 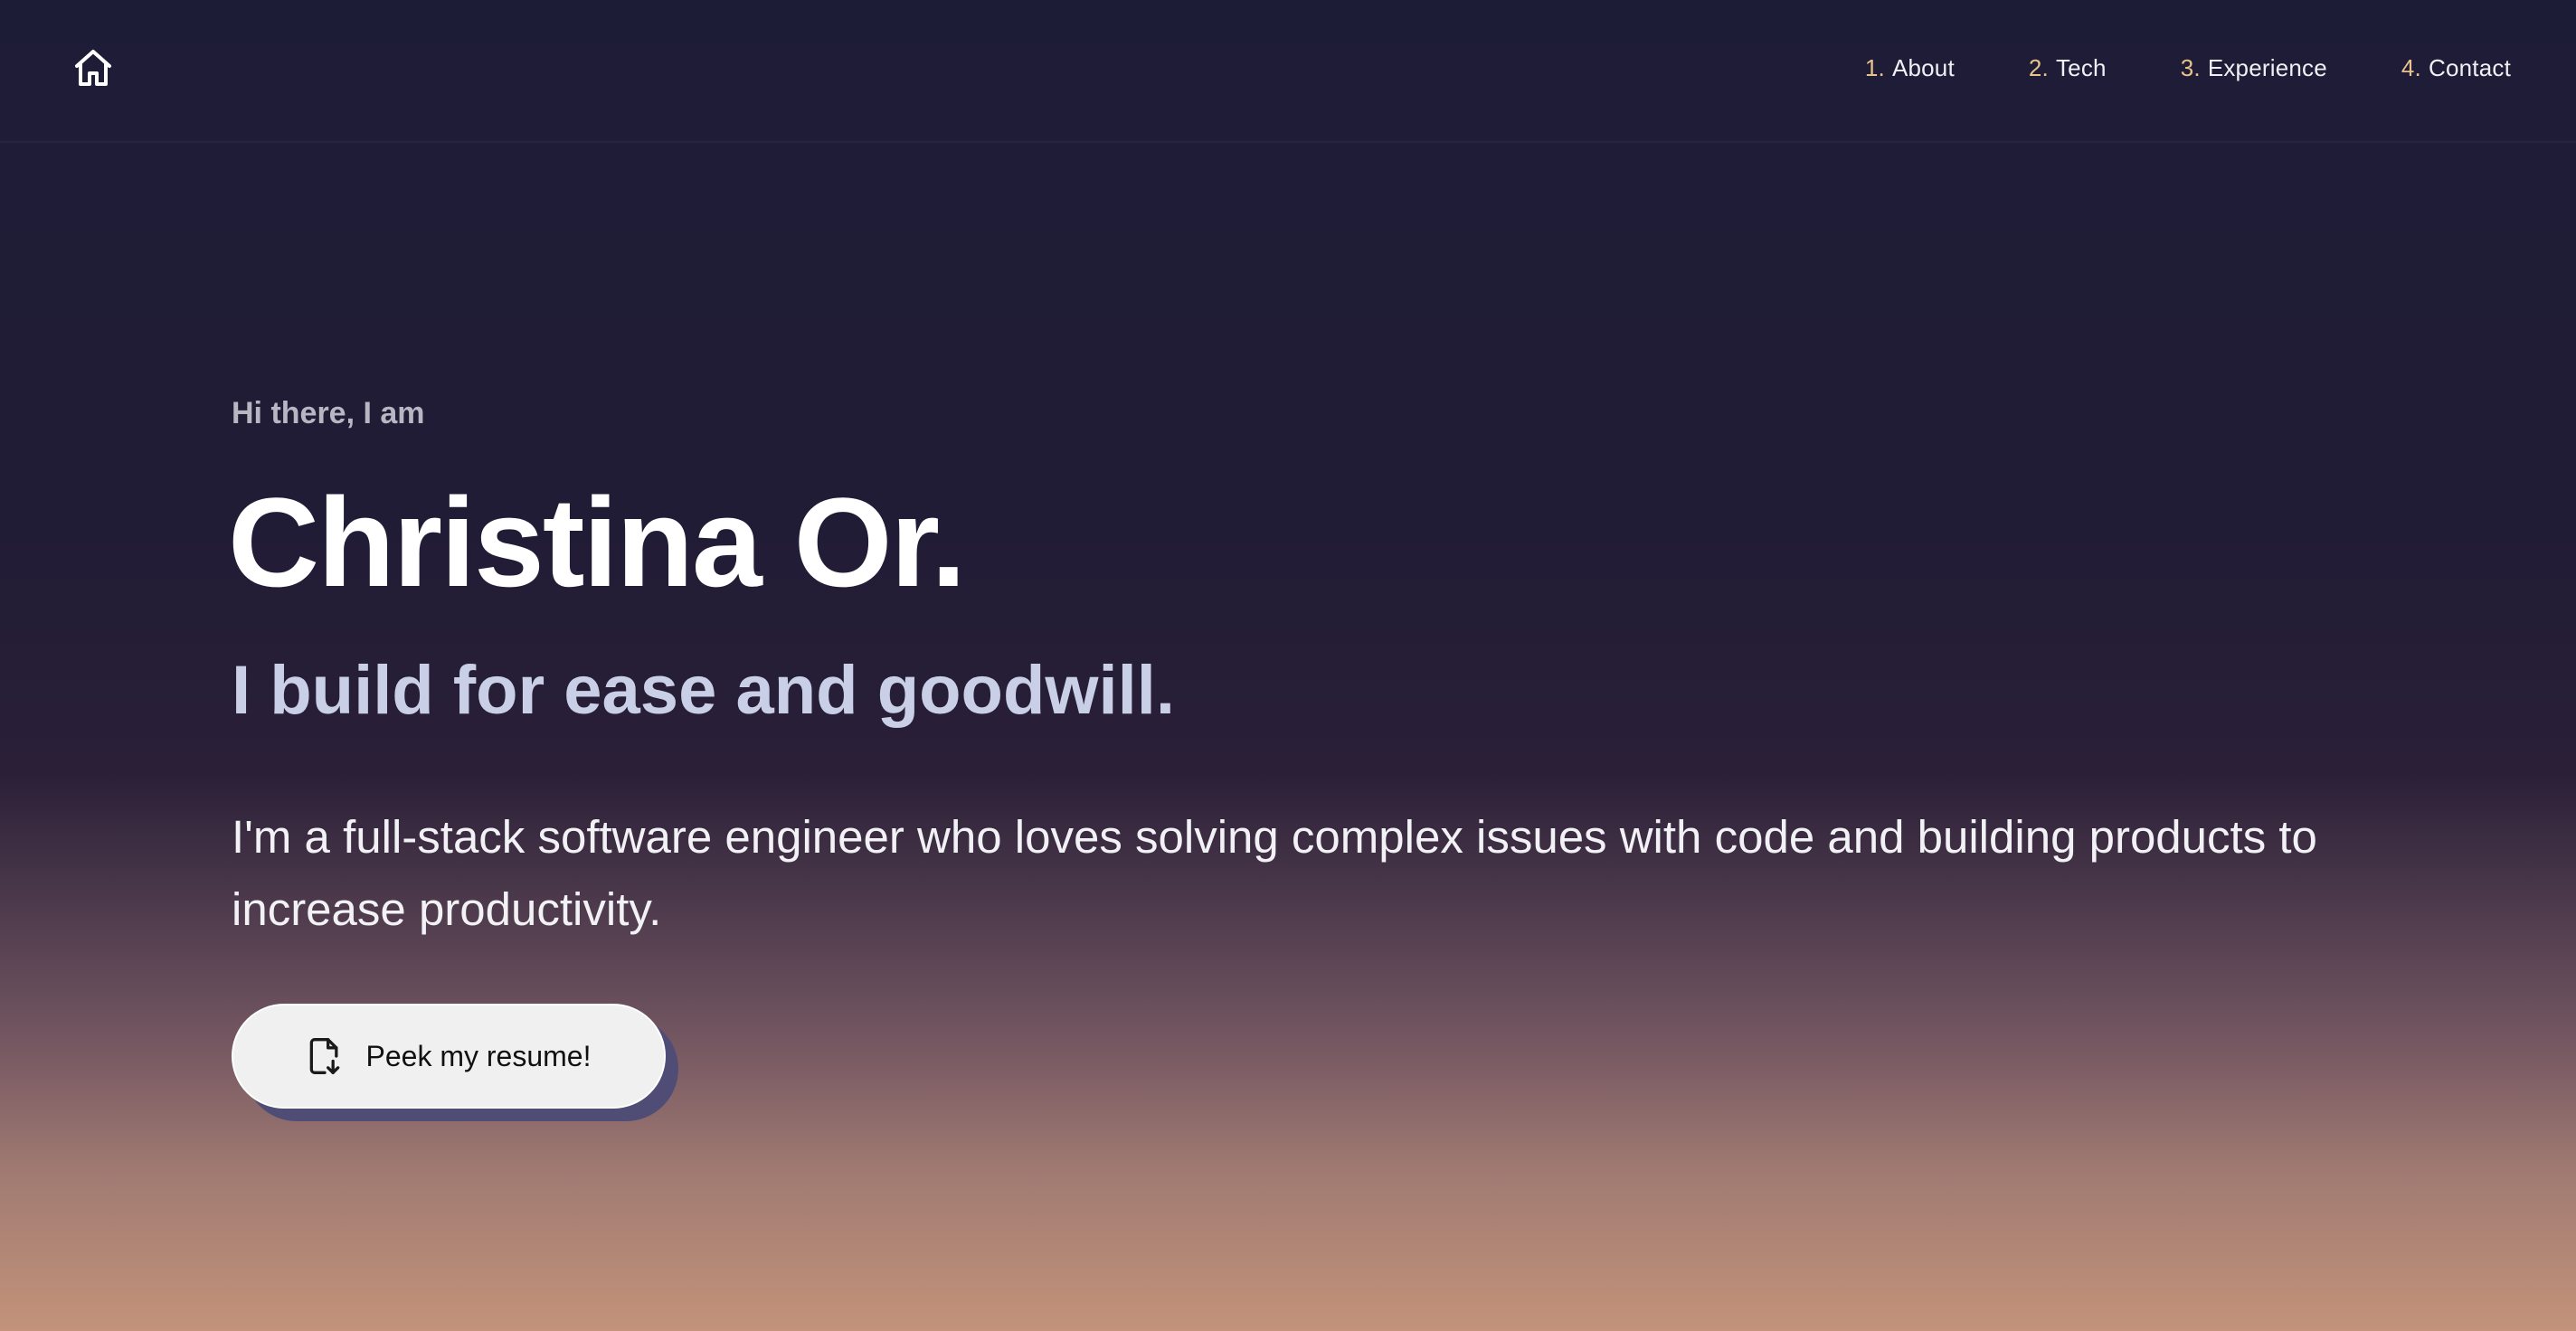 I want to click on nav-item-label: Contact, so click(x=2470, y=67).